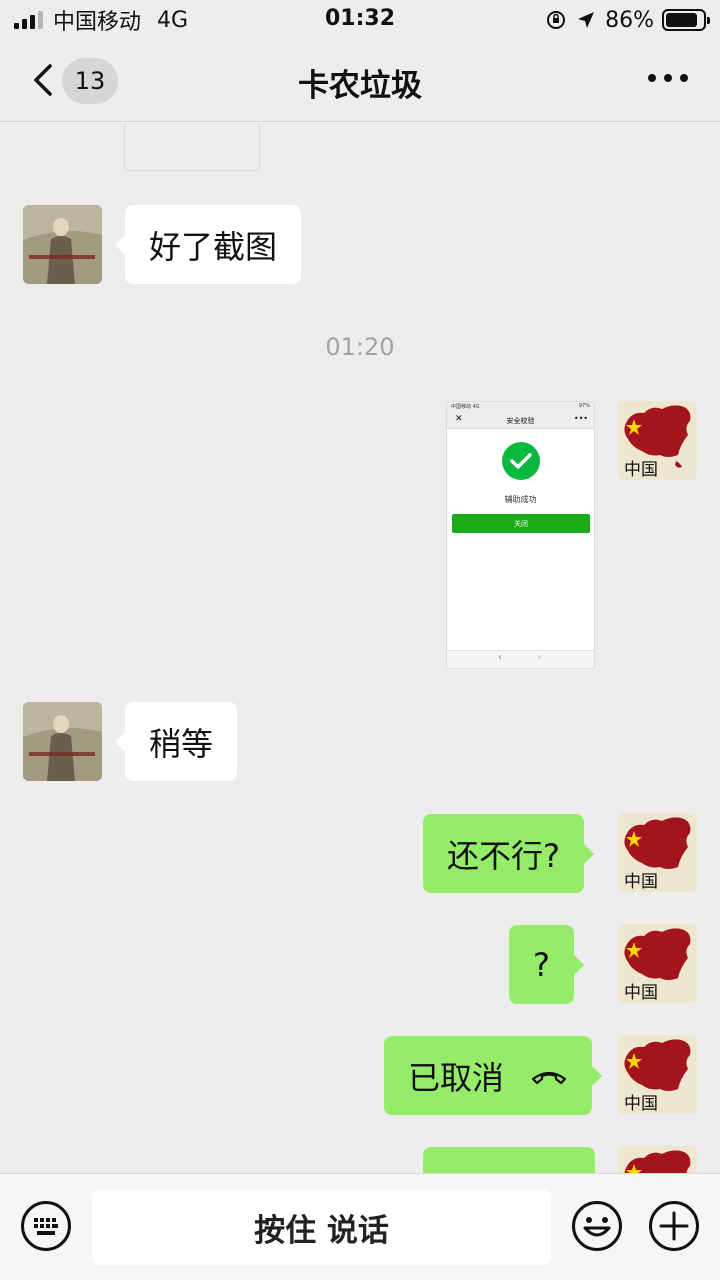 Image resolution: width=720 pixels, height=1280 pixels. What do you see at coordinates (321, 1227) in the screenshot?
I see `hold-to-talk-button: 按住 说话` at bounding box center [321, 1227].